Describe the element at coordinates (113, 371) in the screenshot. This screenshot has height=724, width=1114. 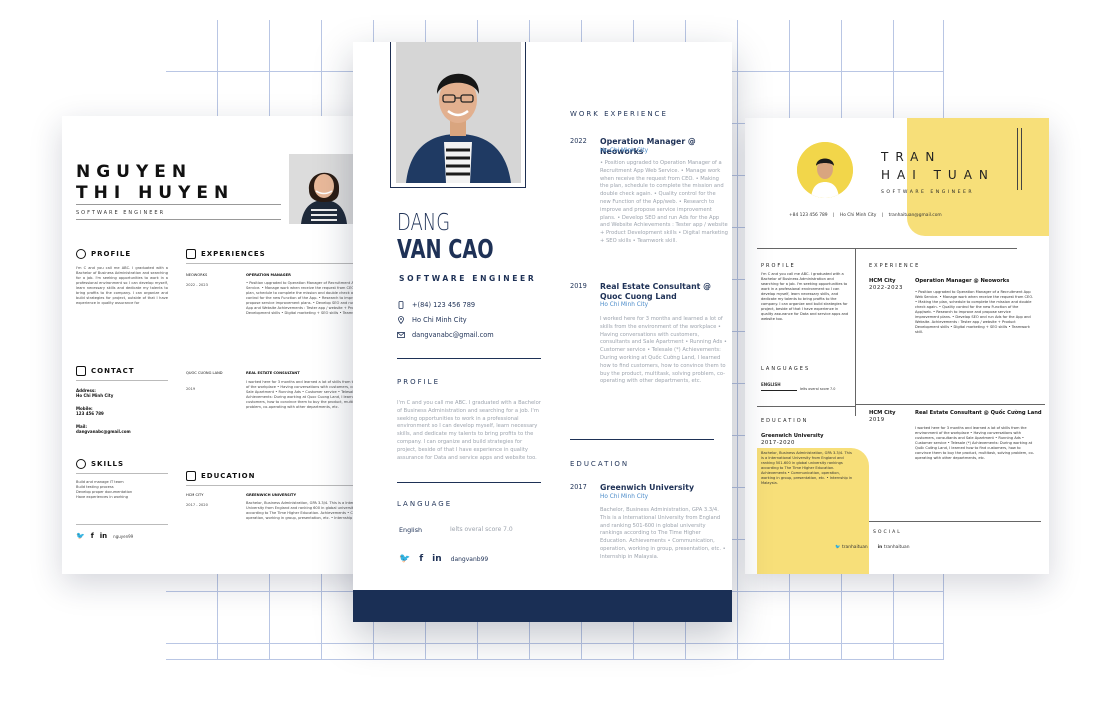
I see `contact-heading-label: CONTACT` at that location.